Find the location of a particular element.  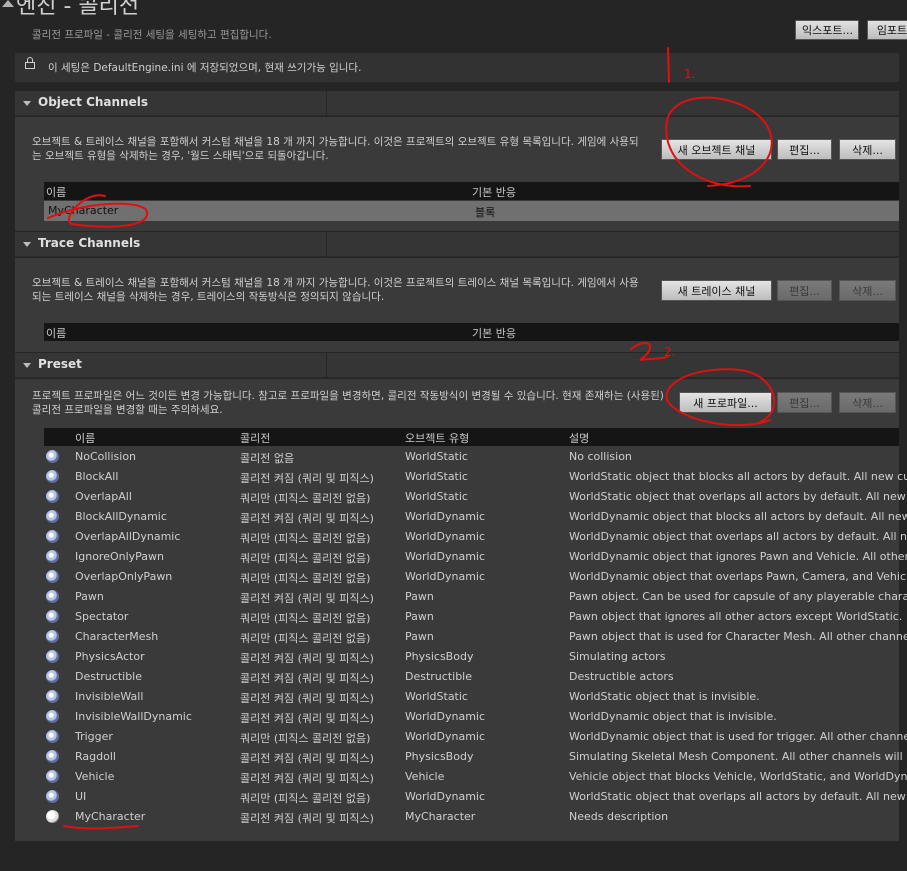

trace-channels-table-header: 이름 기본 반응 is located at coordinates (471, 332).